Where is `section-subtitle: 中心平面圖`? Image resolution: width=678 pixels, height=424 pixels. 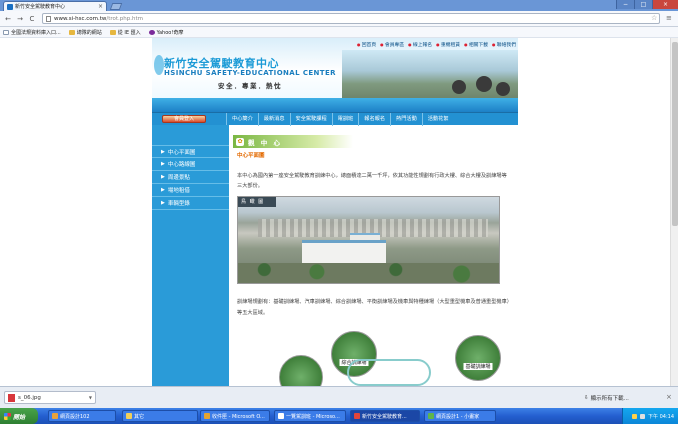 section-subtitle: 中心平面圖 is located at coordinates (251, 156).